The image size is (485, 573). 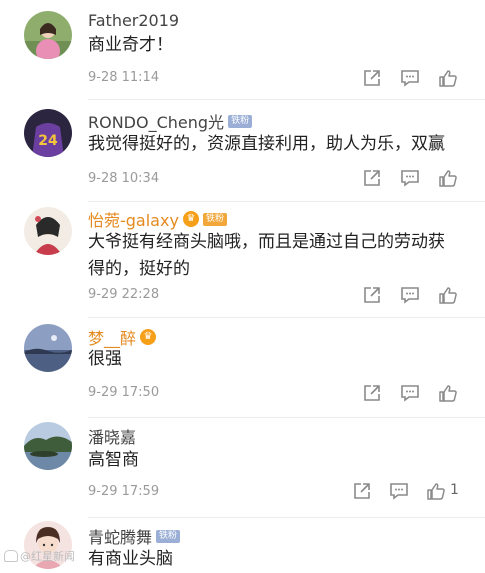 What do you see at coordinates (48, 141) in the screenshot?
I see `svg-text: 24` at bounding box center [48, 141].